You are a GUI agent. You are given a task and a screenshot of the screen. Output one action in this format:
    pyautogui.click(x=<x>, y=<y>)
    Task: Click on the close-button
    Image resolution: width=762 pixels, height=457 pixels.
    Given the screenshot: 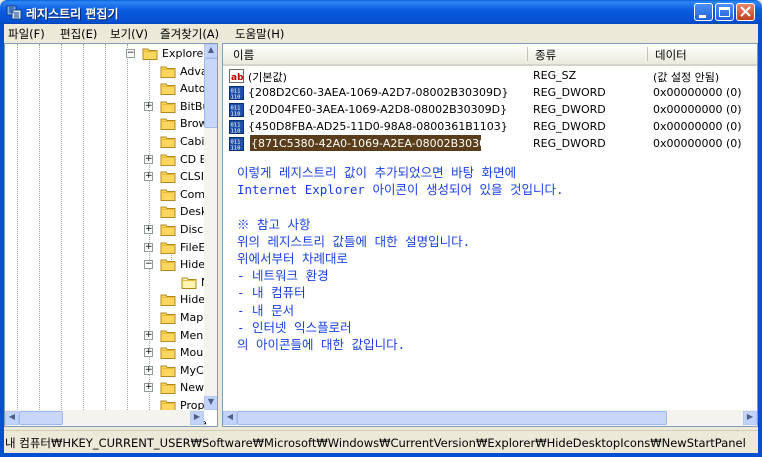 What is the action you would take?
    pyautogui.click(x=745, y=12)
    